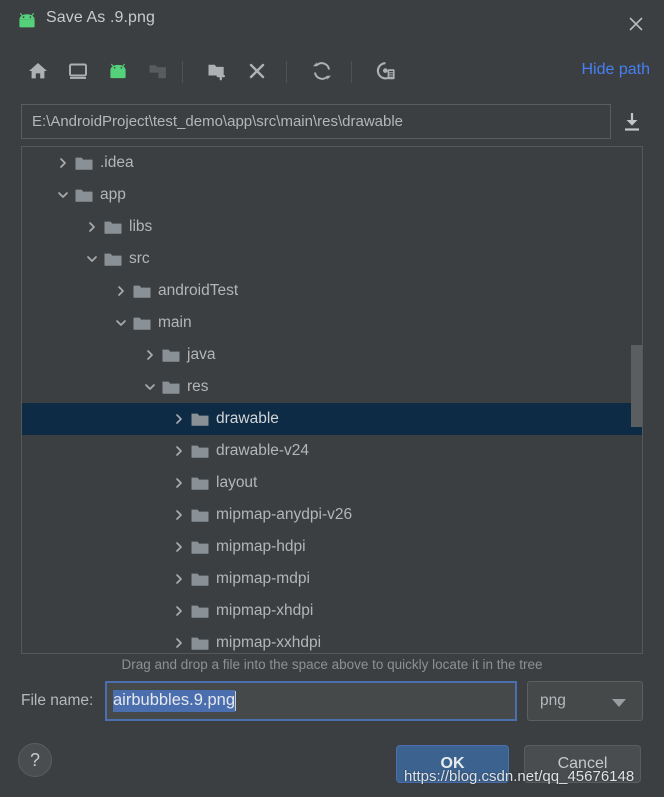 This screenshot has height=797, width=664. I want to click on file-name-label: File name:, so click(57, 700).